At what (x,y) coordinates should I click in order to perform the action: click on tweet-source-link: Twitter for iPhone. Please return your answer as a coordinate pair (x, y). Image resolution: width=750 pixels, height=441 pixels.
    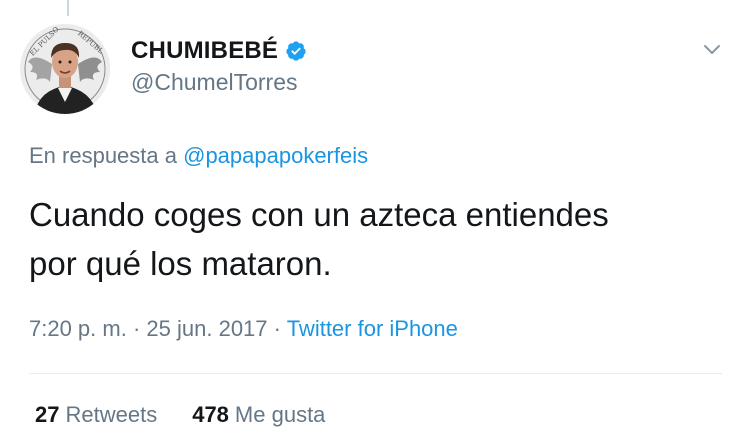
    Looking at the image, I should click on (372, 328).